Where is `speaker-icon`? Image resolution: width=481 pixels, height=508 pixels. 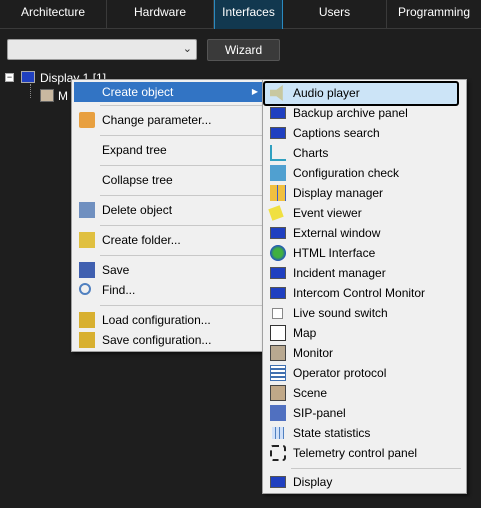
speaker-icon is located at coordinates (276, 93).